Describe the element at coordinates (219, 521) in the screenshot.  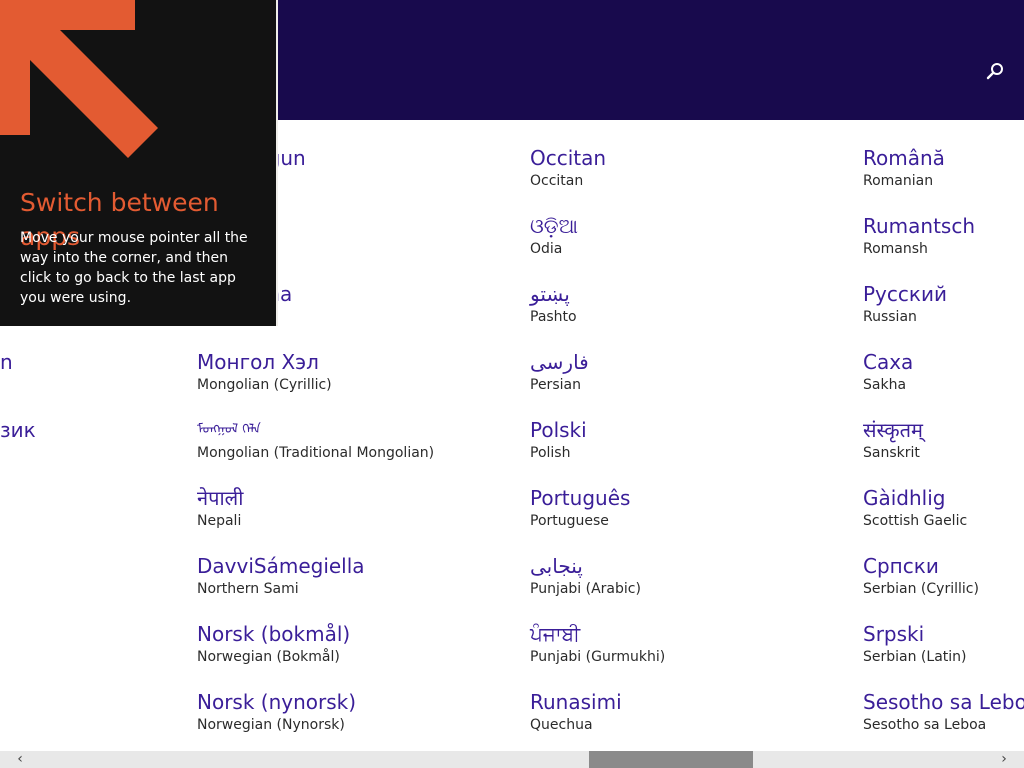
I see `language-english-name: Nepali` at that location.